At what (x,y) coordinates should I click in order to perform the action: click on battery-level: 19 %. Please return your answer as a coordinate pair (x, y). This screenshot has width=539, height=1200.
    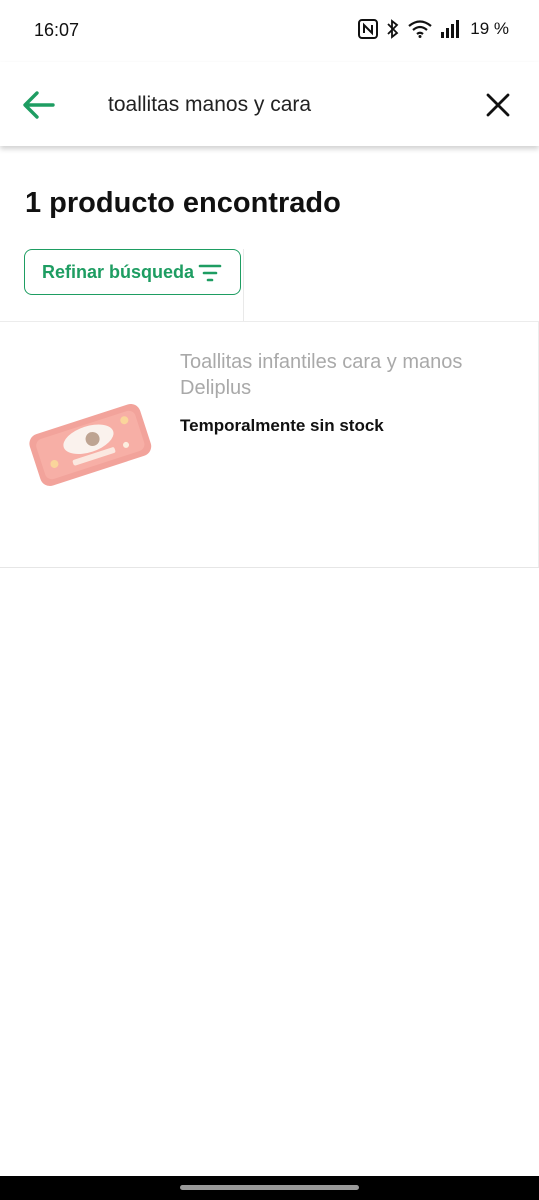
    Looking at the image, I should click on (489, 28).